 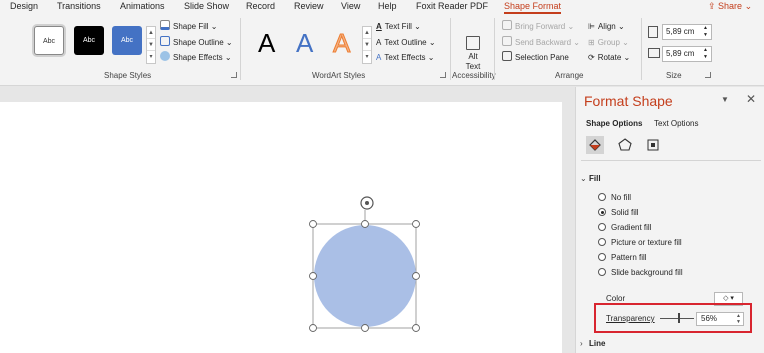 What do you see at coordinates (206, 6) in the screenshot?
I see `tab-slide-show: Slide Show` at bounding box center [206, 6].